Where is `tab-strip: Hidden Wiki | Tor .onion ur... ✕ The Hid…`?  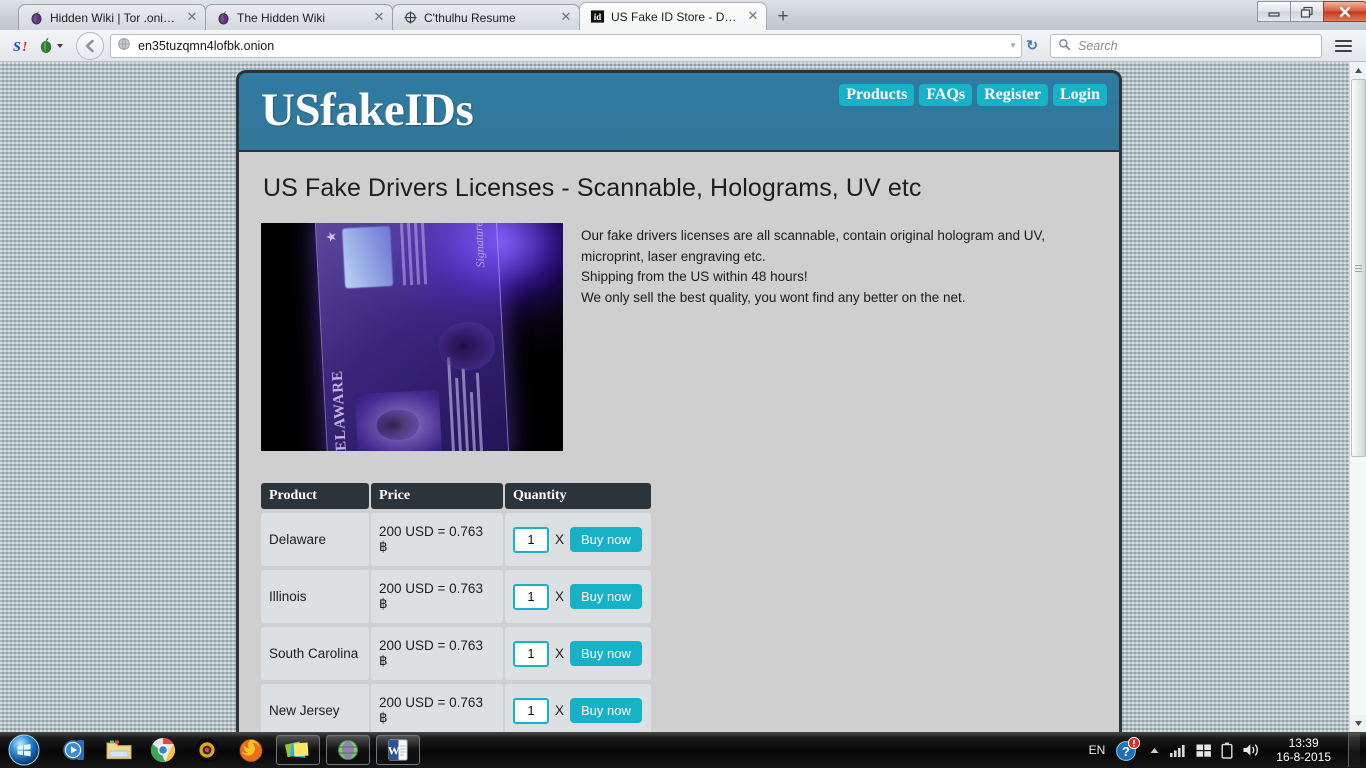 tab-strip: Hidden Wiki | Tor .onion ur... ✕ The Hid… is located at coordinates (683, 15).